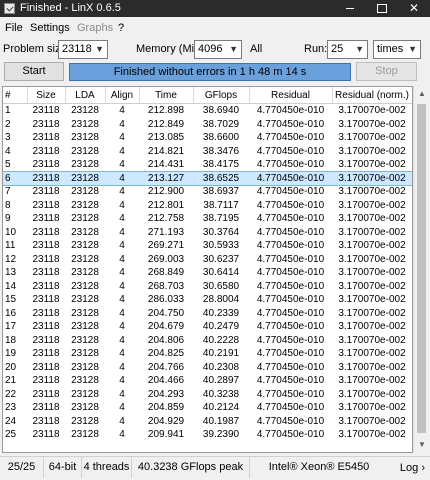  Describe the element at coordinates (215, 8) in the screenshot. I see `title-bar: Finished - LinX 0.6.5 ✕` at that location.